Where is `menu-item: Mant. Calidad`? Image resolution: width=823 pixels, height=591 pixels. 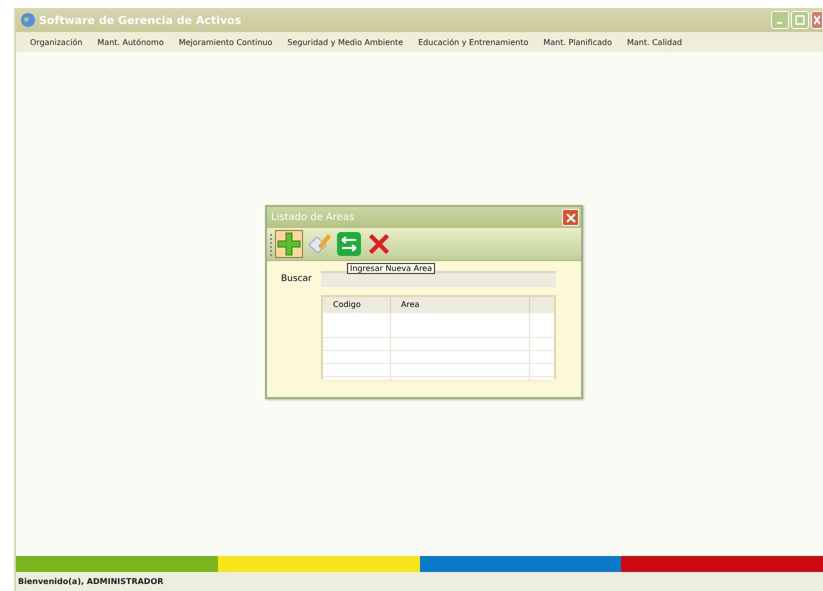 menu-item: Mant. Calidad is located at coordinates (654, 42).